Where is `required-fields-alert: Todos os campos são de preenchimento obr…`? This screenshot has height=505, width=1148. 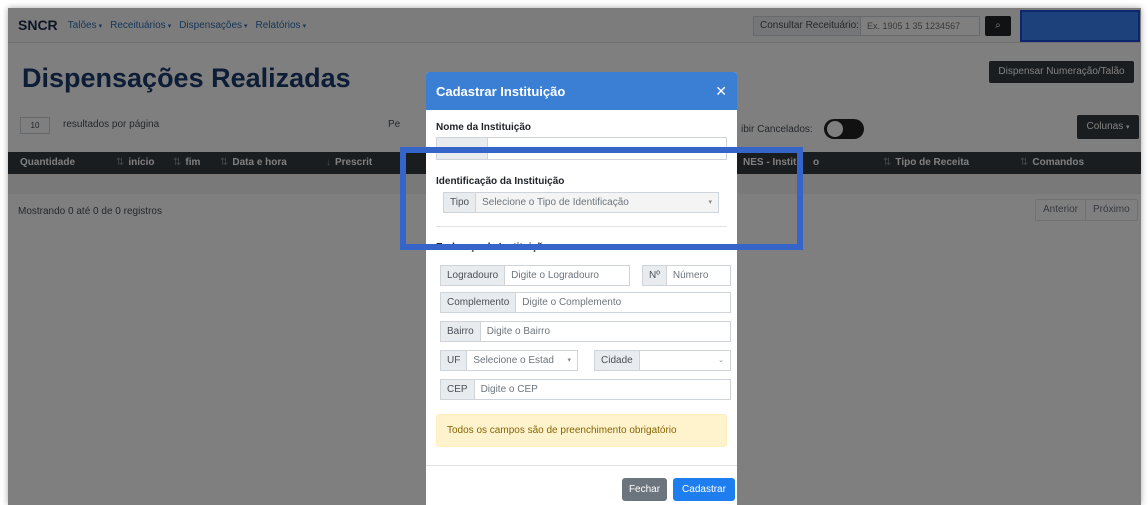
required-fields-alert: Todos os campos são de preenchimento obr… is located at coordinates (581, 430).